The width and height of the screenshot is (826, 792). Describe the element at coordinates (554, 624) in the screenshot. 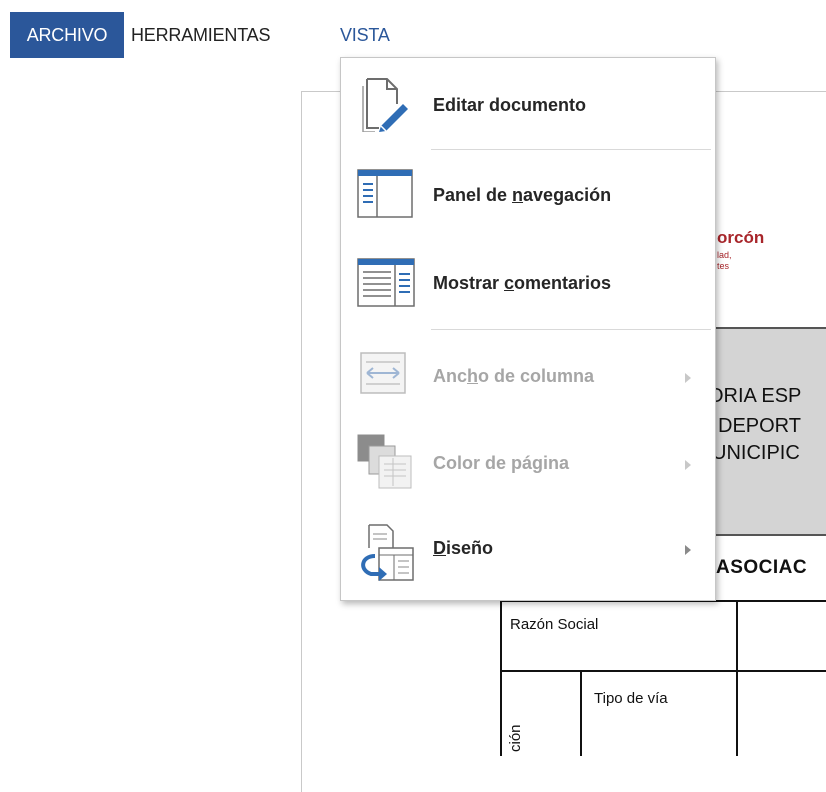

I see `table-cell-razon-social: Razón Social` at that location.